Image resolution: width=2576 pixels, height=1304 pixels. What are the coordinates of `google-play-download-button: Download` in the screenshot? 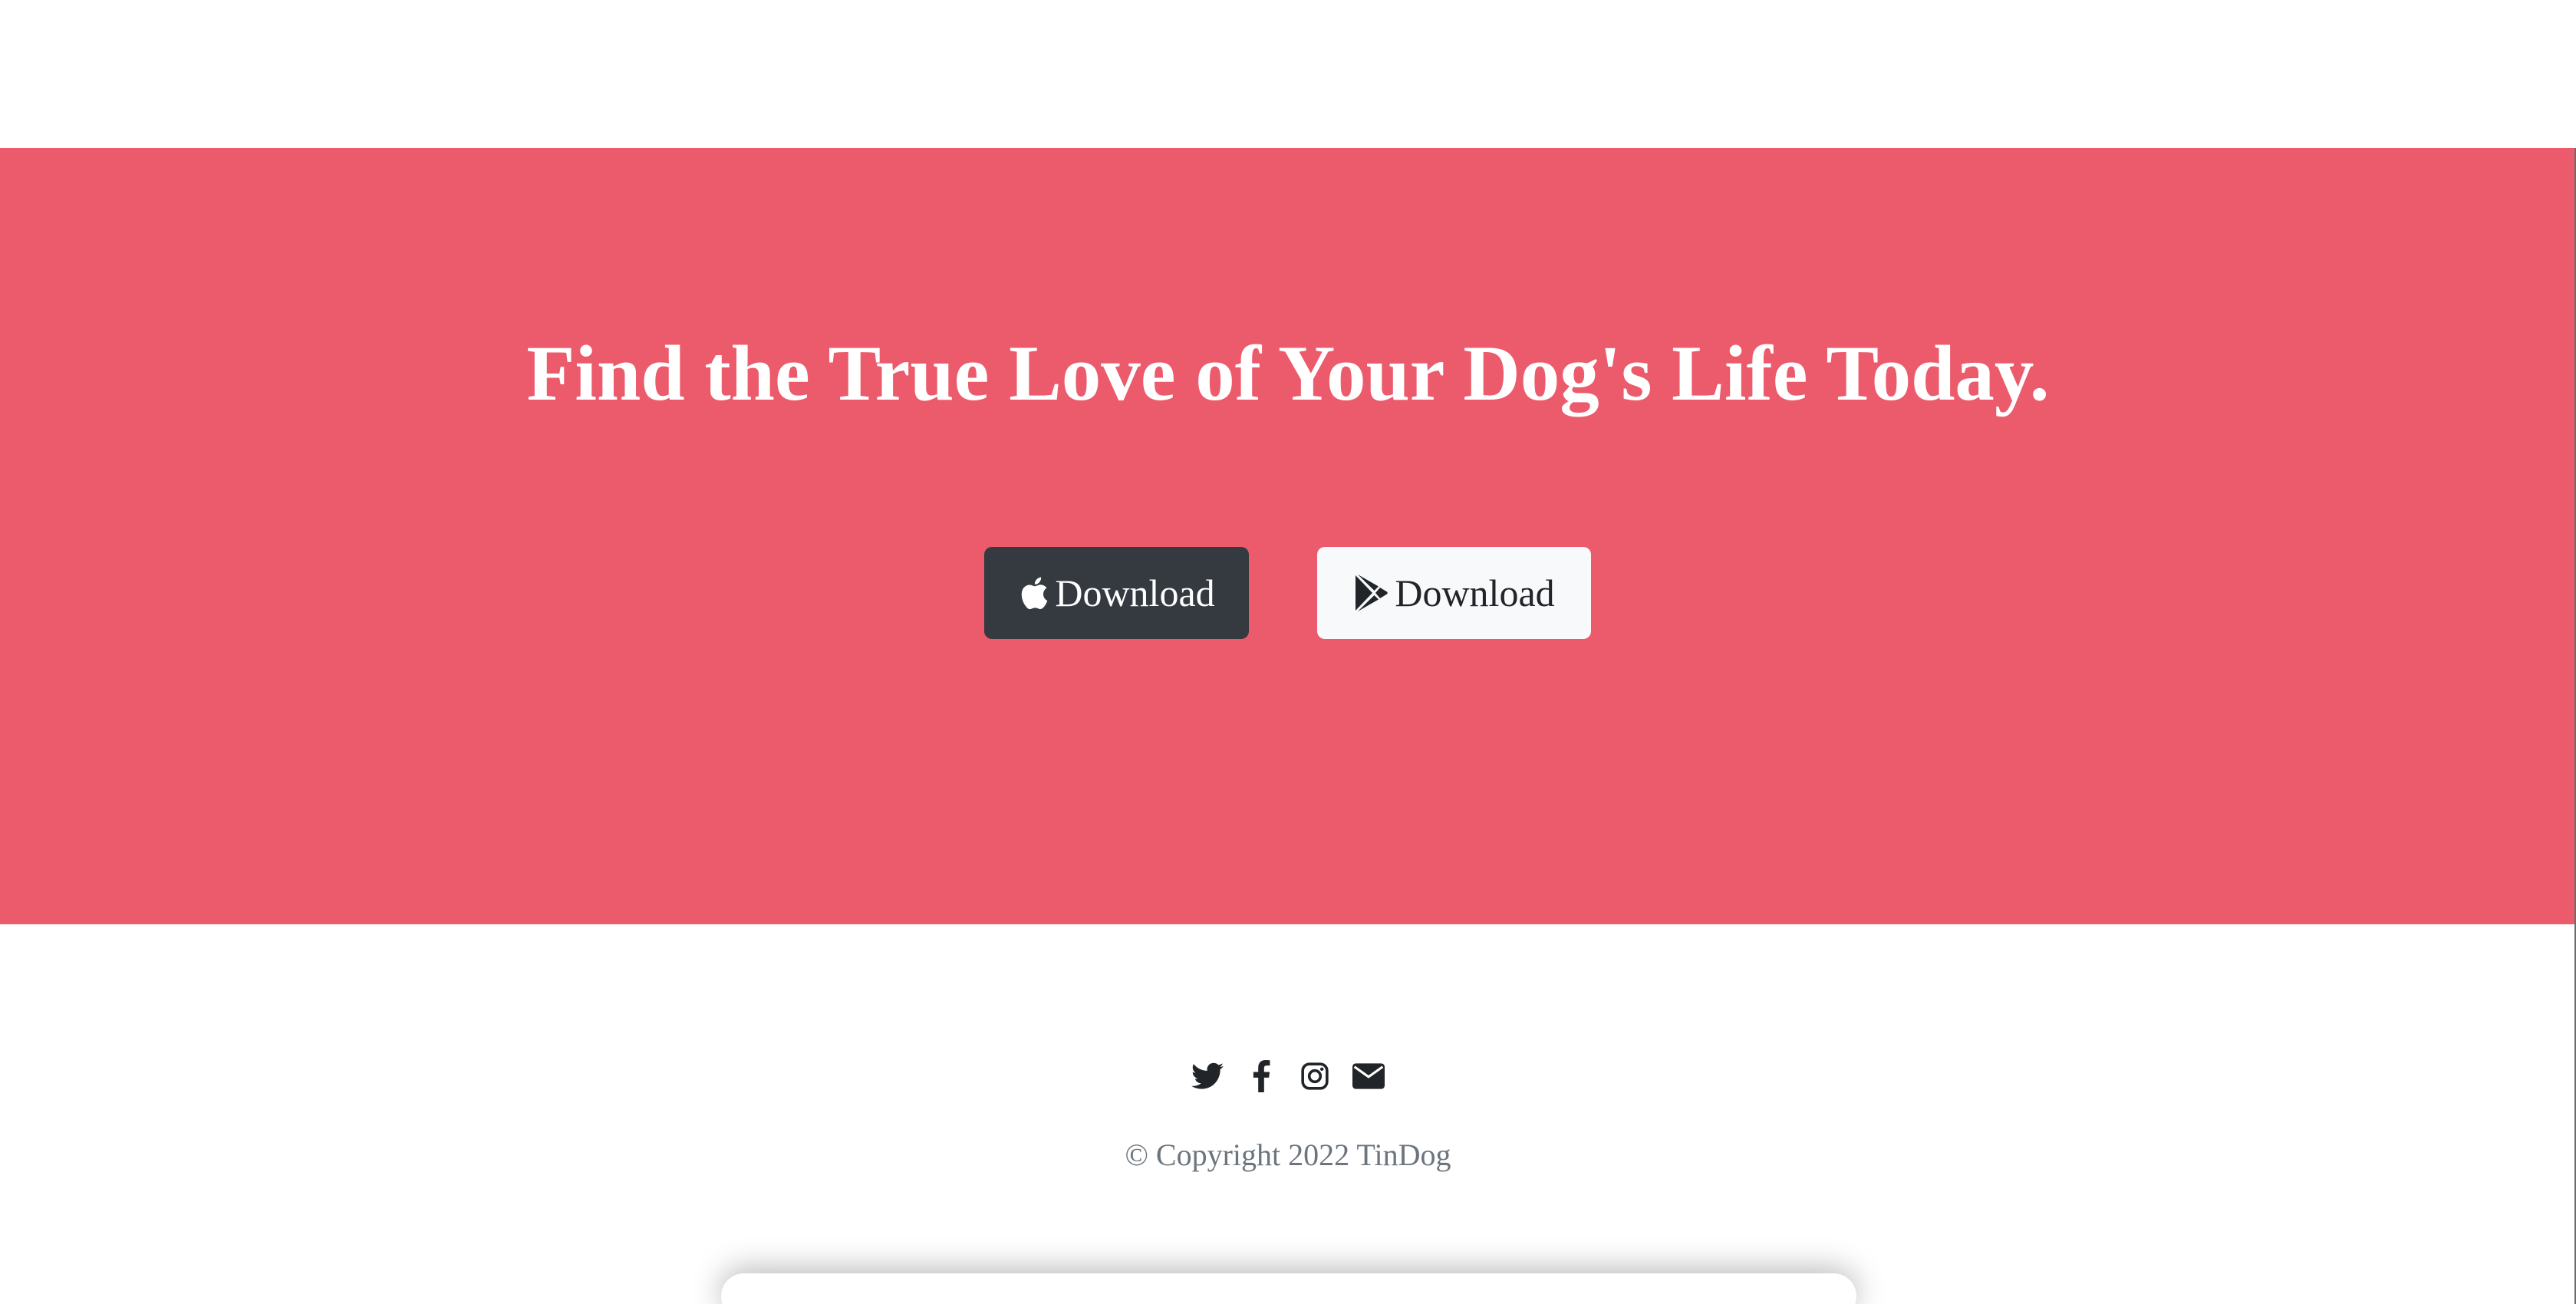 It's located at (1454, 593).